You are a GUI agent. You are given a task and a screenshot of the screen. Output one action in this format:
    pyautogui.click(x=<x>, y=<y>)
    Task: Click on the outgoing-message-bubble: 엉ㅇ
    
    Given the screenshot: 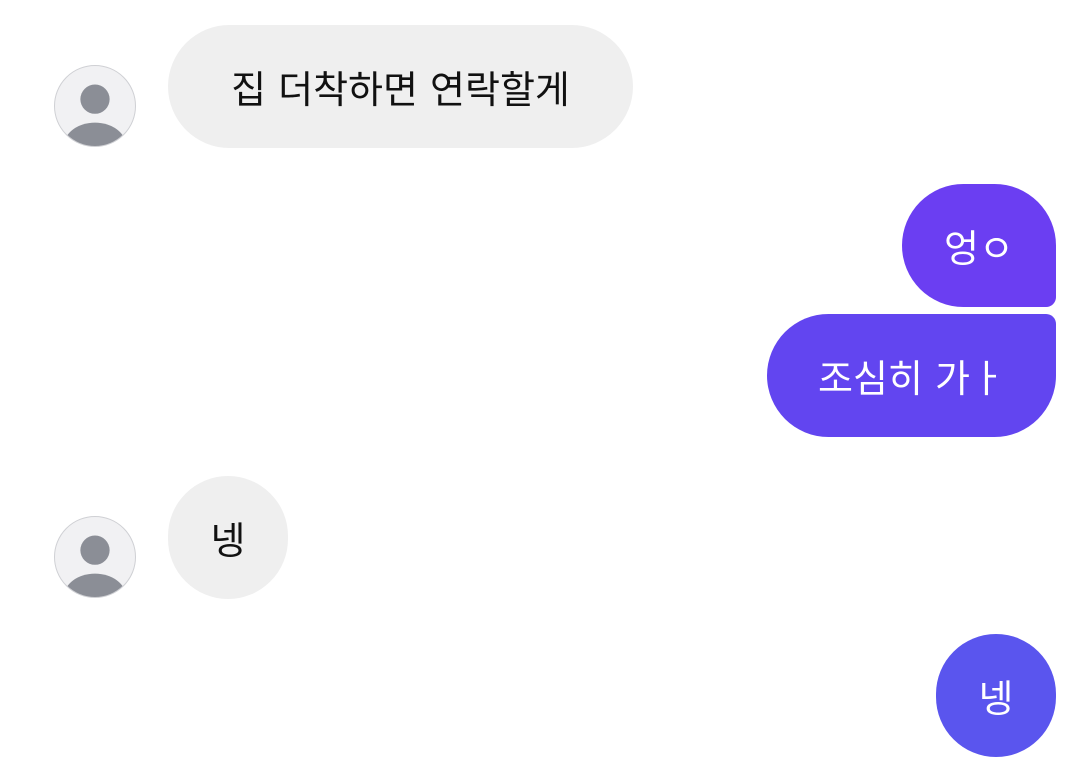 What is the action you would take?
    pyautogui.click(x=979, y=245)
    